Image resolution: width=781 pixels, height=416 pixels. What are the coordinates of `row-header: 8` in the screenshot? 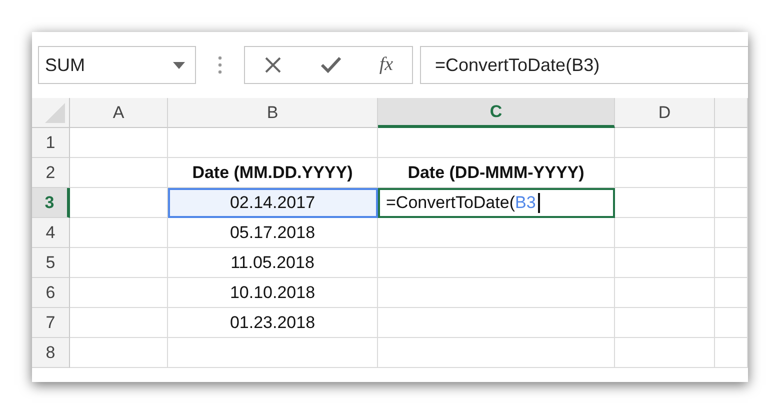 It's located at (51, 353).